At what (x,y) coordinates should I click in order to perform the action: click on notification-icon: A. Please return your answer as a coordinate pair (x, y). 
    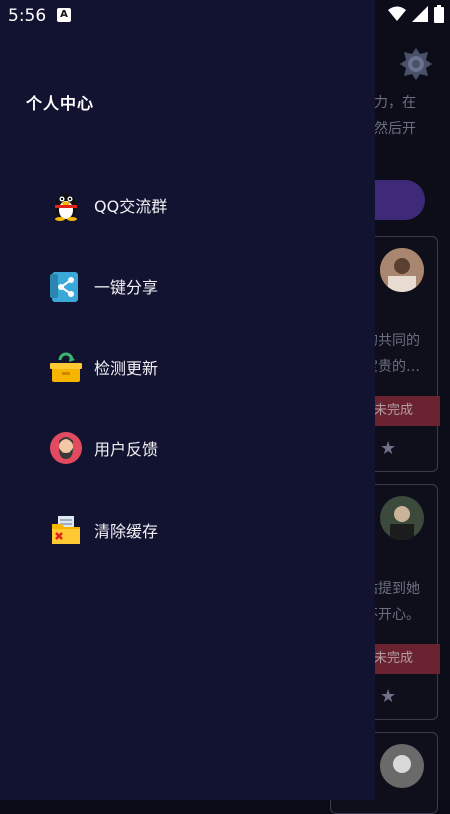
    Looking at the image, I should click on (64, 15).